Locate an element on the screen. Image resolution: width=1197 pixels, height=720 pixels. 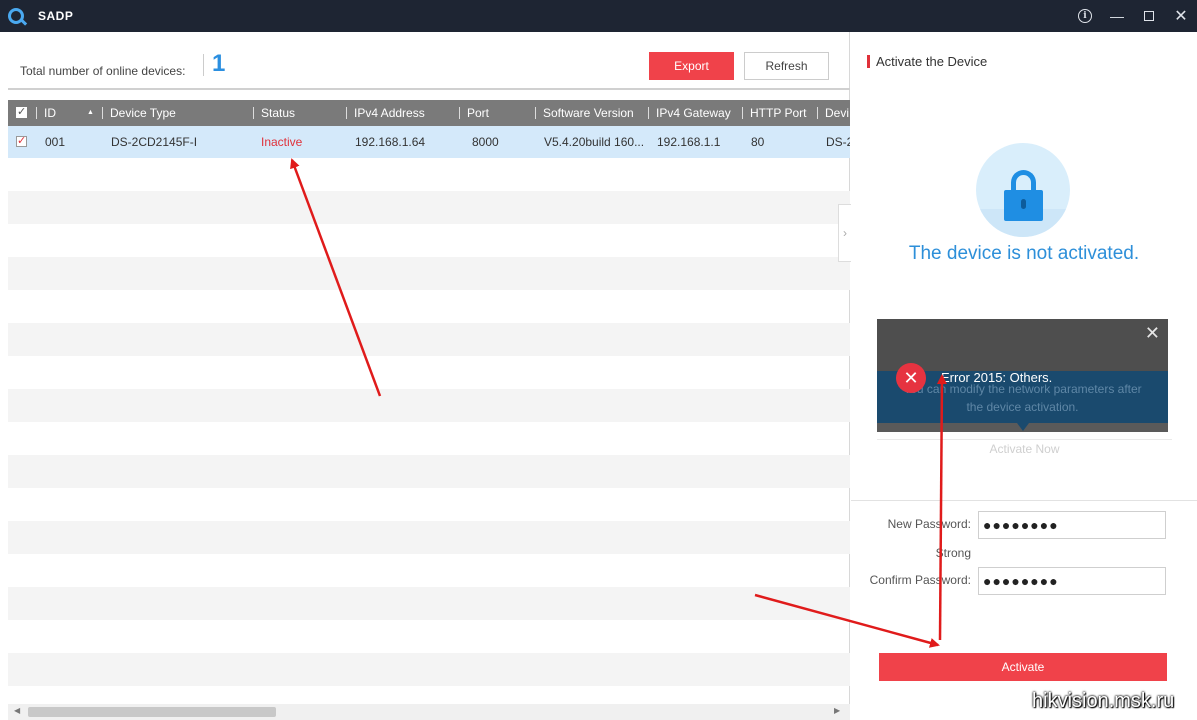
scroll-left-icon: ◀ is located at coordinates (17, 710).